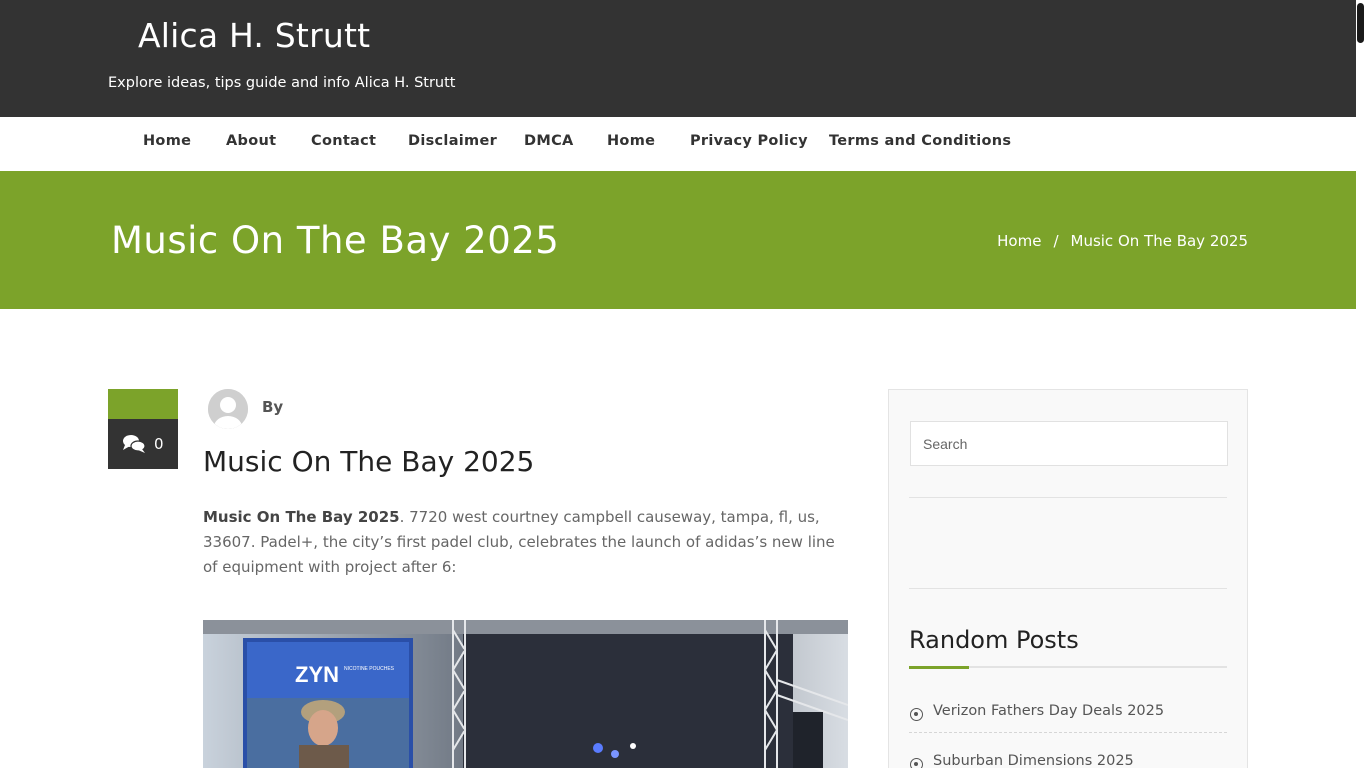  I want to click on site-title: Alica H. Strutt, so click(254, 35).